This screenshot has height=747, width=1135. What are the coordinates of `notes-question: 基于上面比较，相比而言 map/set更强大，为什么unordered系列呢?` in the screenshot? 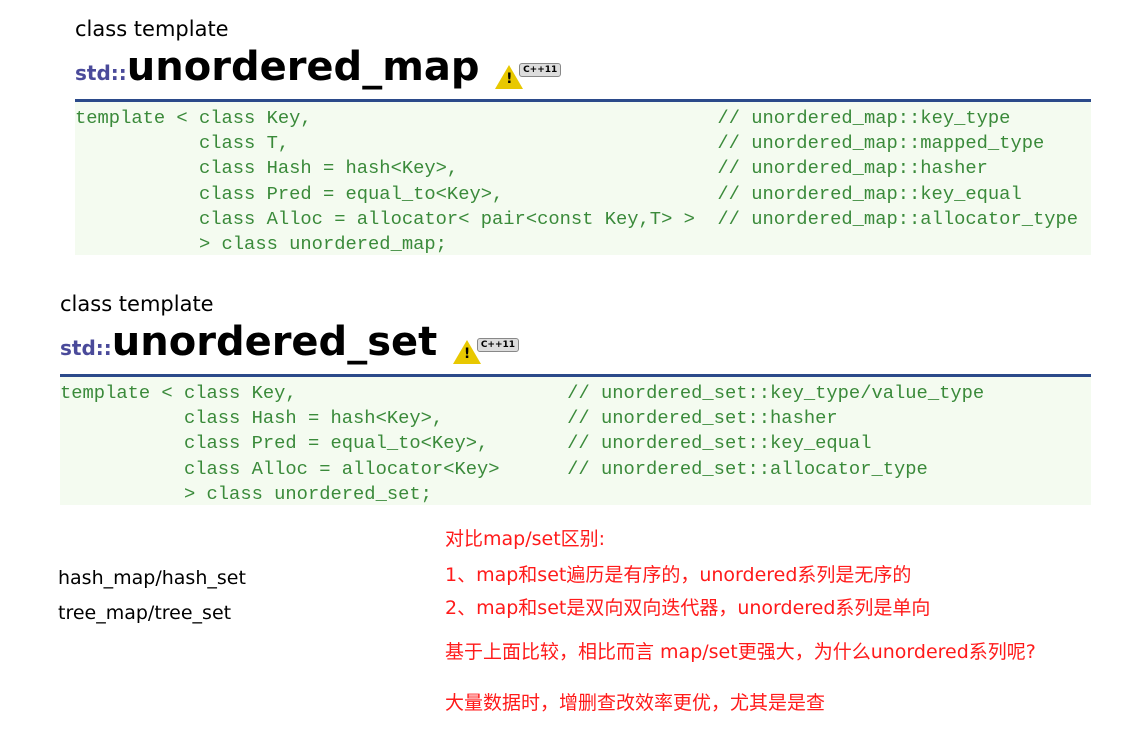 It's located at (740, 652).